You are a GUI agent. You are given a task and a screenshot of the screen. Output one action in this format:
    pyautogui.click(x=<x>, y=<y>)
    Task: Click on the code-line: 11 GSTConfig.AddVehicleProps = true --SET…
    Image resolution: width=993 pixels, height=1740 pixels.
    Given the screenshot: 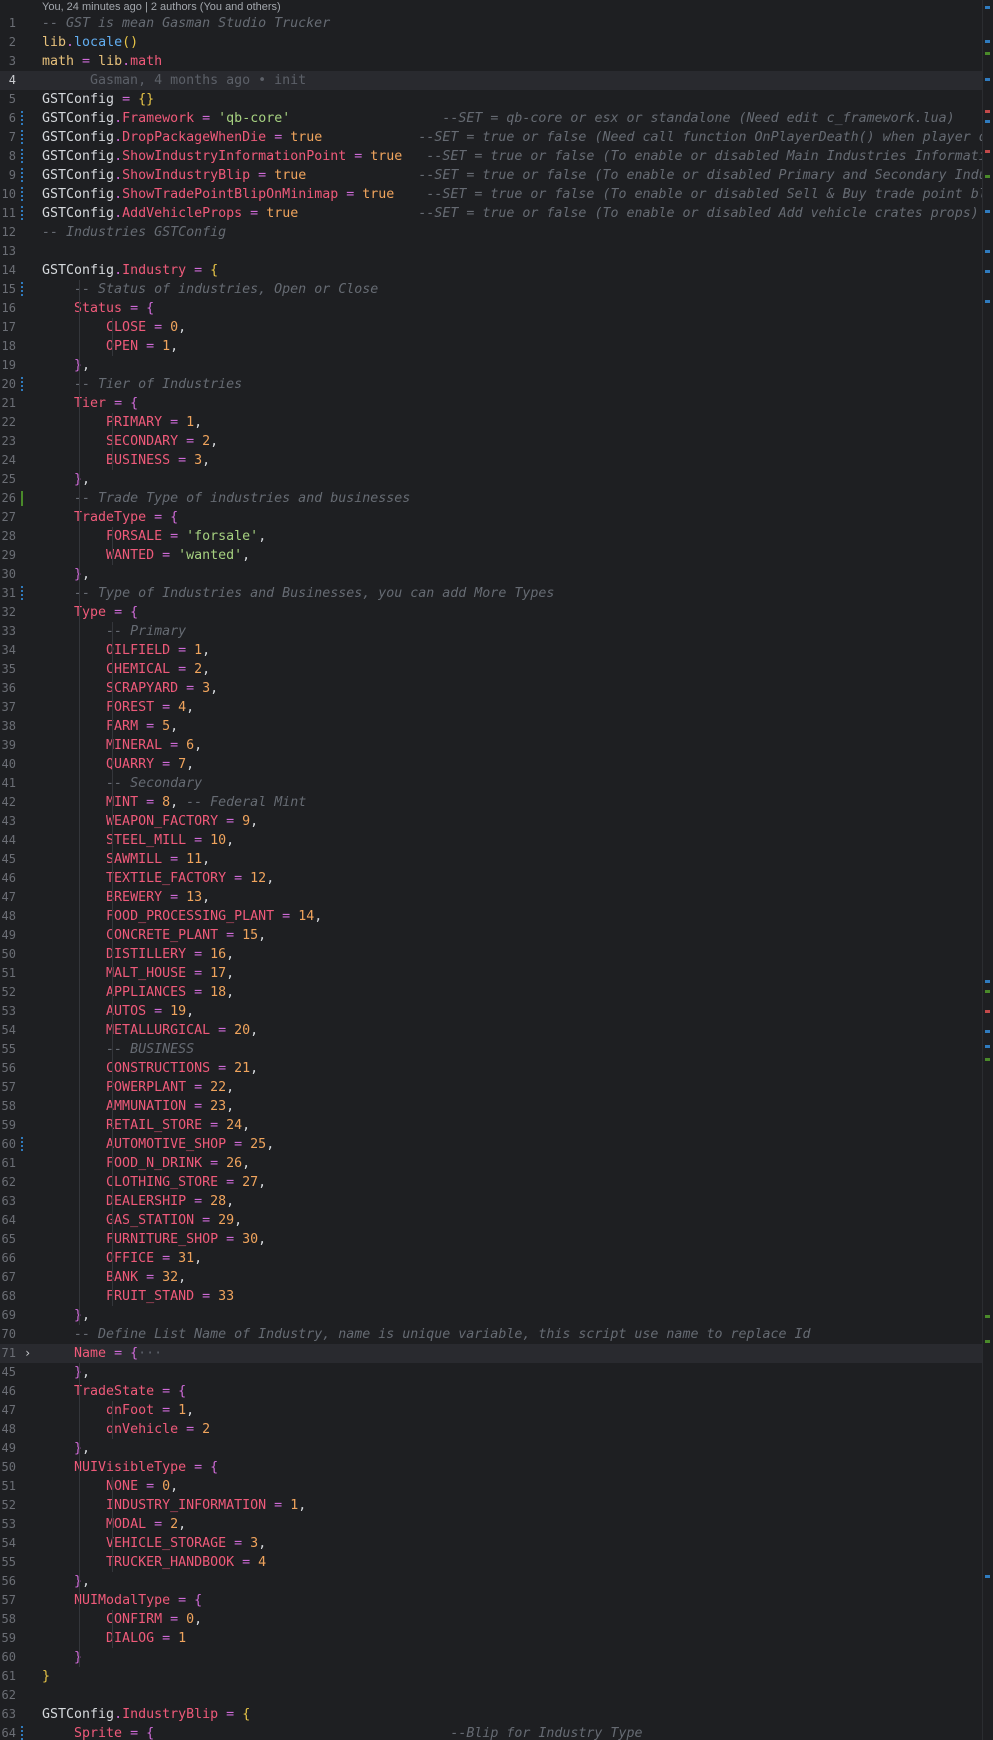 What is the action you would take?
    pyautogui.click(x=491, y=213)
    